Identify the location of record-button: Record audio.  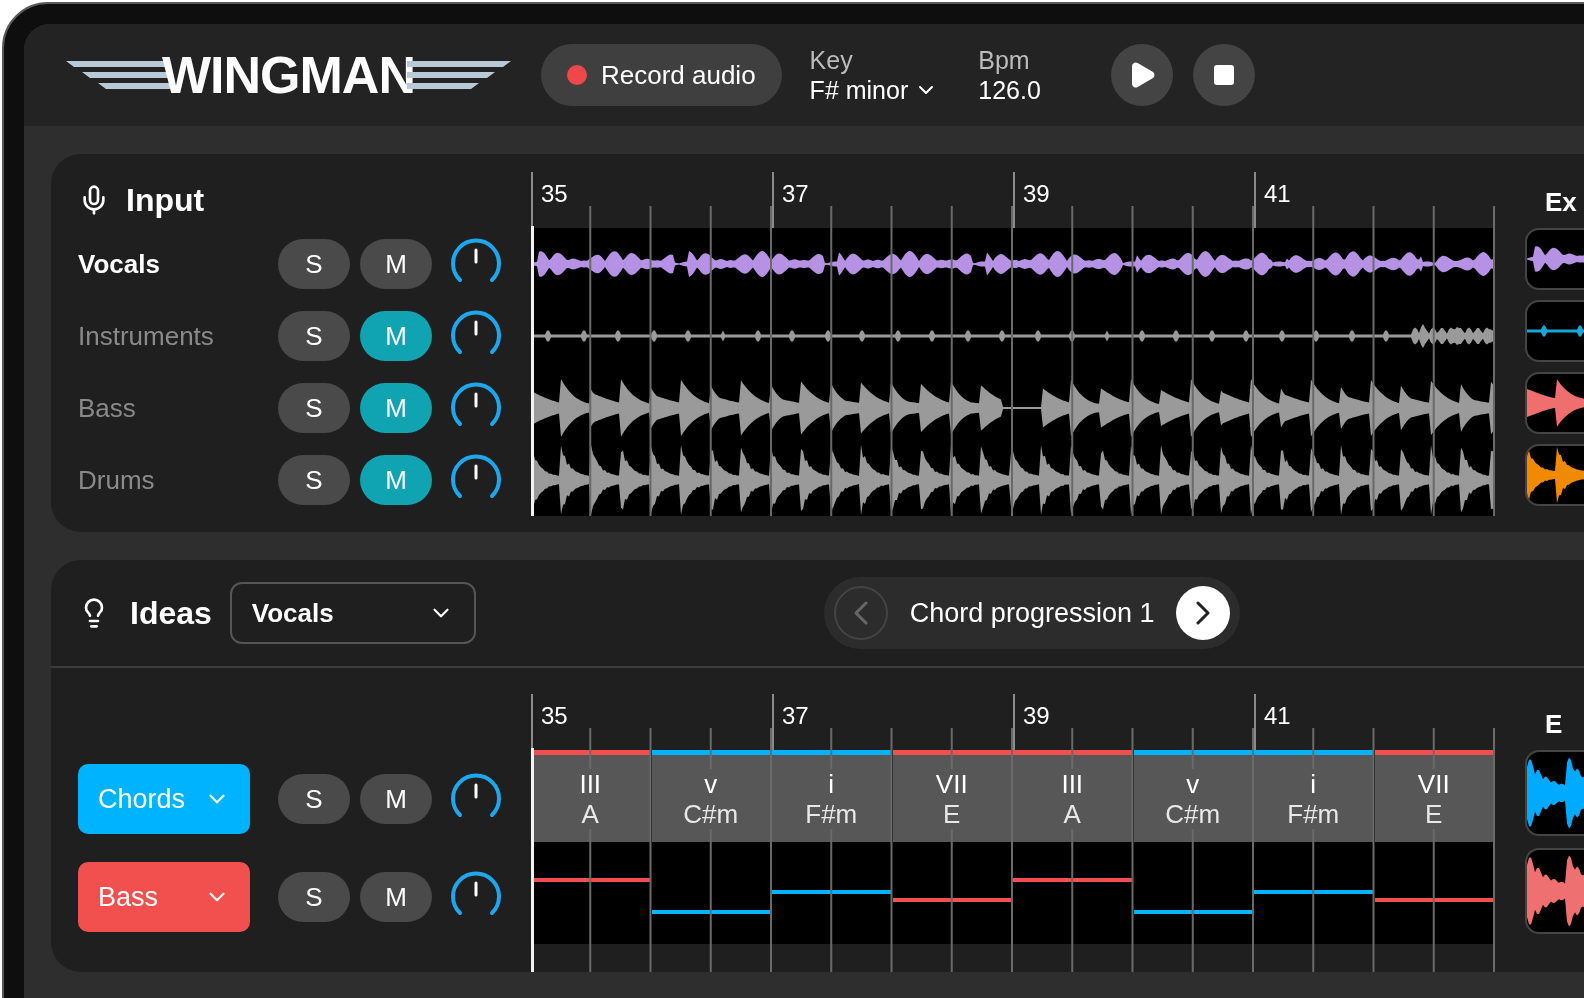
(661, 75).